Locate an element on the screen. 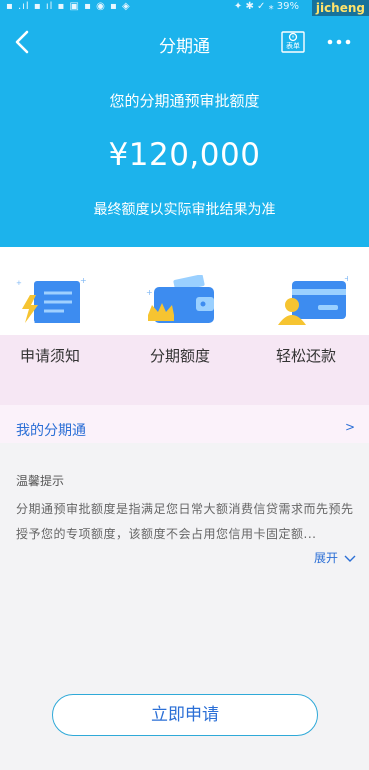  feature-label-limit: 分期额度 is located at coordinates (180, 355).